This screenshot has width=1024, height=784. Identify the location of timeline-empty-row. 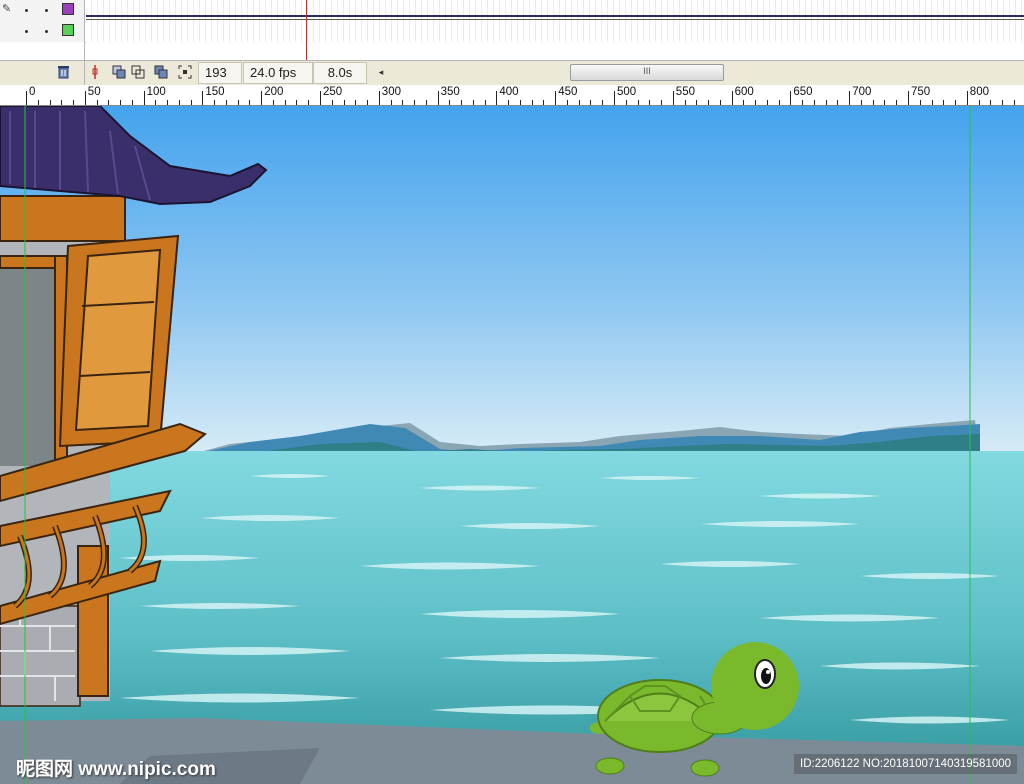
(512, 51).